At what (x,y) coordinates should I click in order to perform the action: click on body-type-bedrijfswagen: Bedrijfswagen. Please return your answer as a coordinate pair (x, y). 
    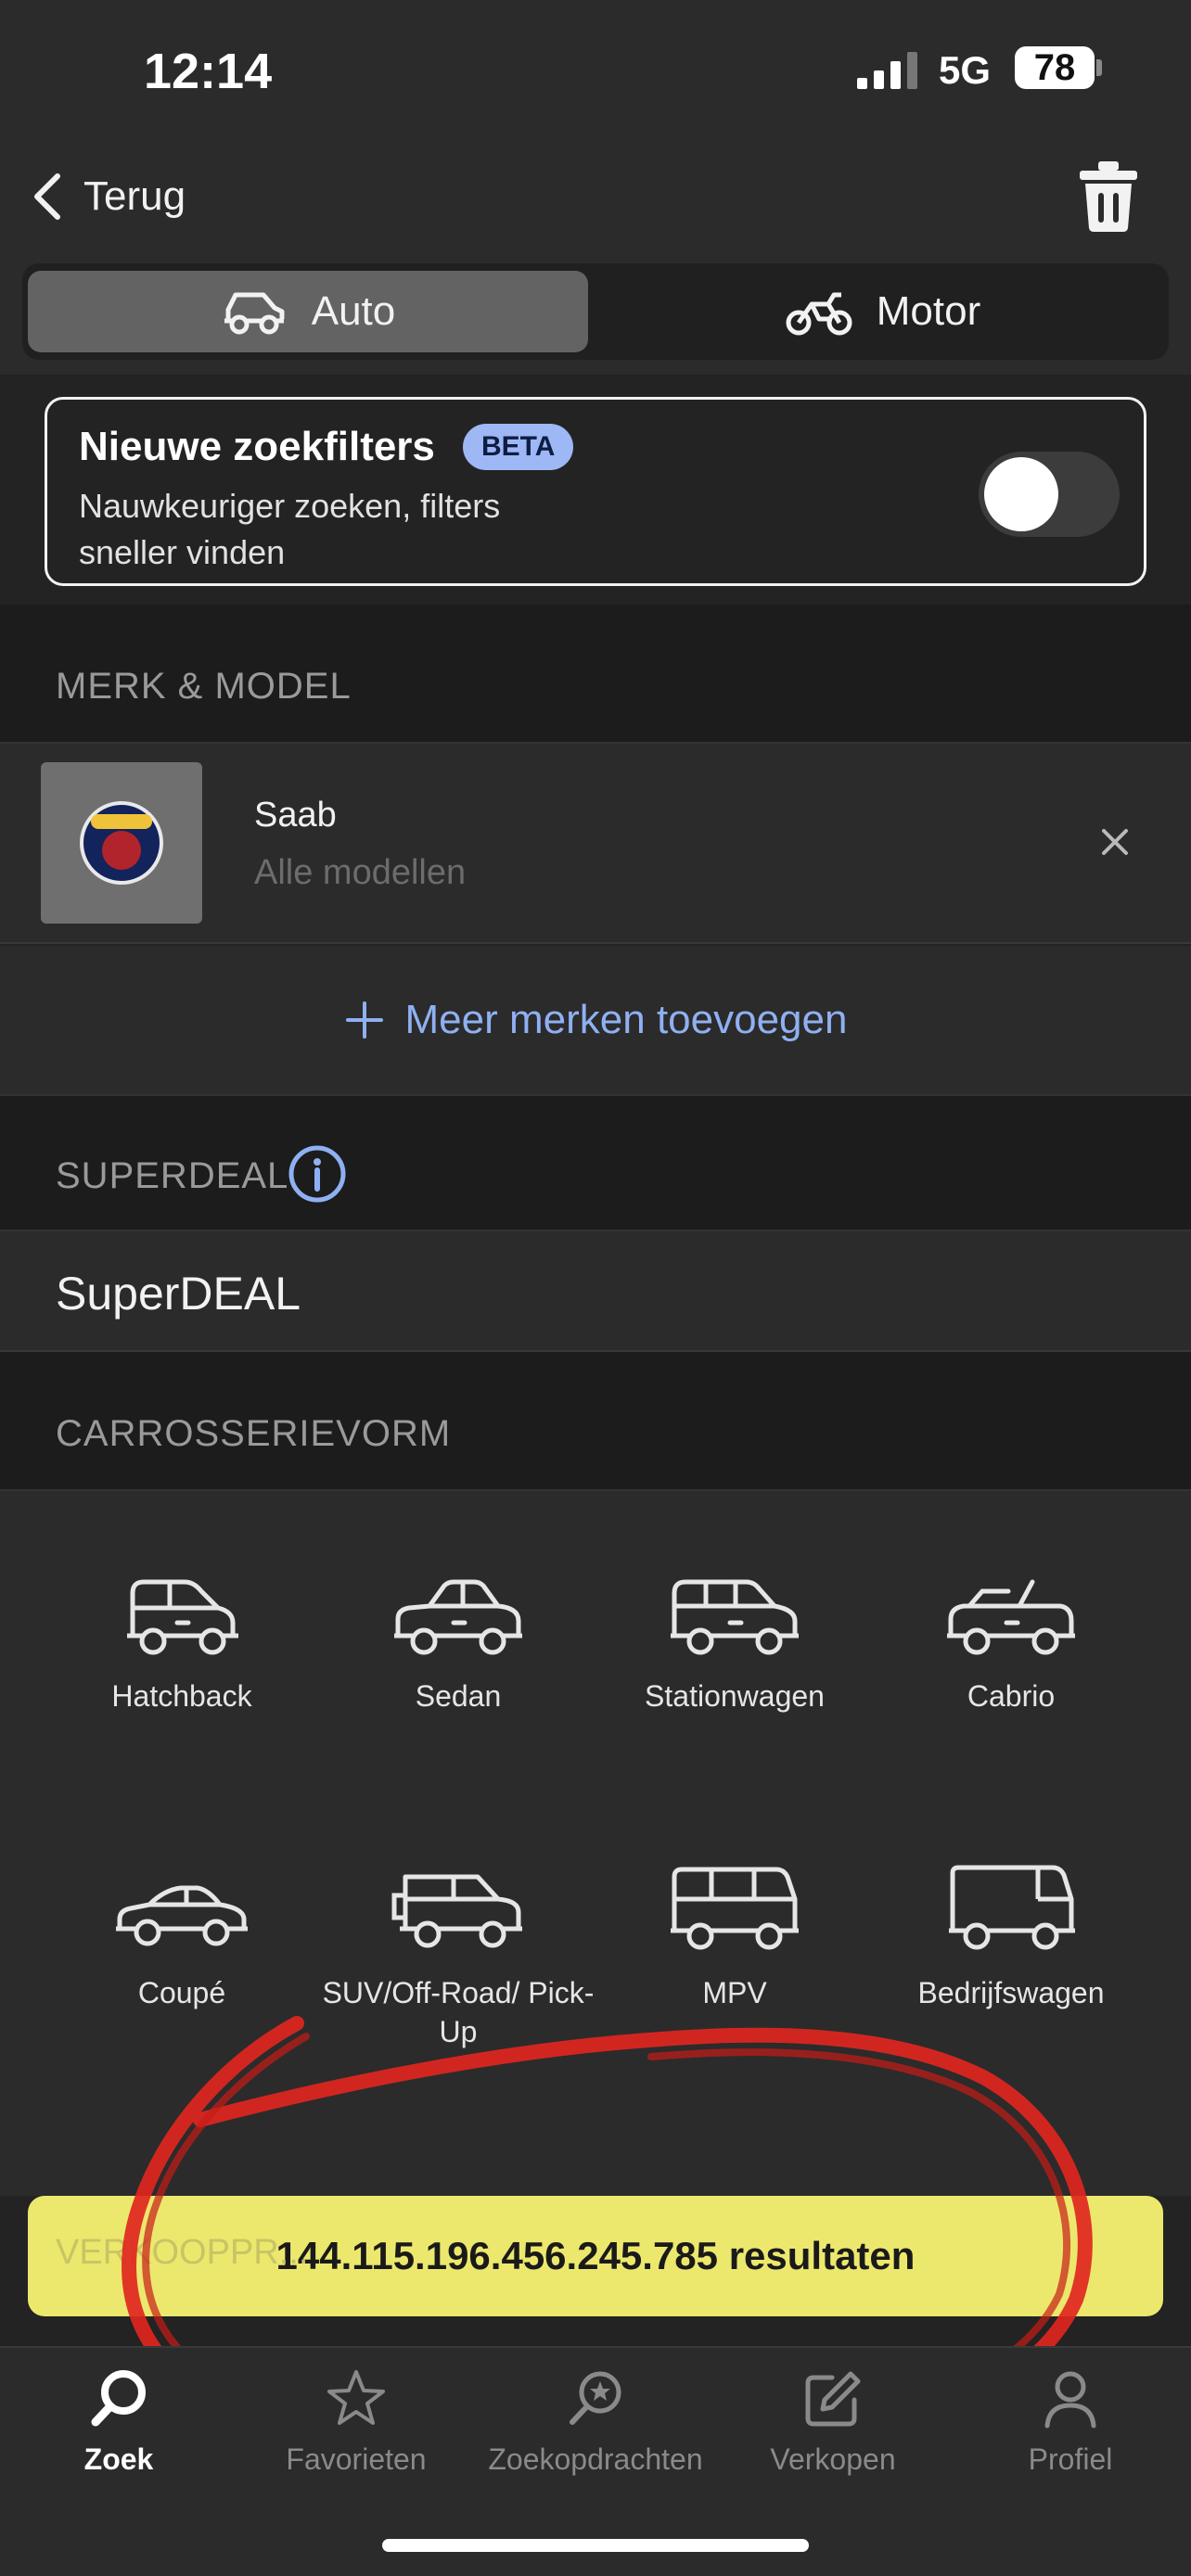
    Looking at the image, I should click on (1011, 1982).